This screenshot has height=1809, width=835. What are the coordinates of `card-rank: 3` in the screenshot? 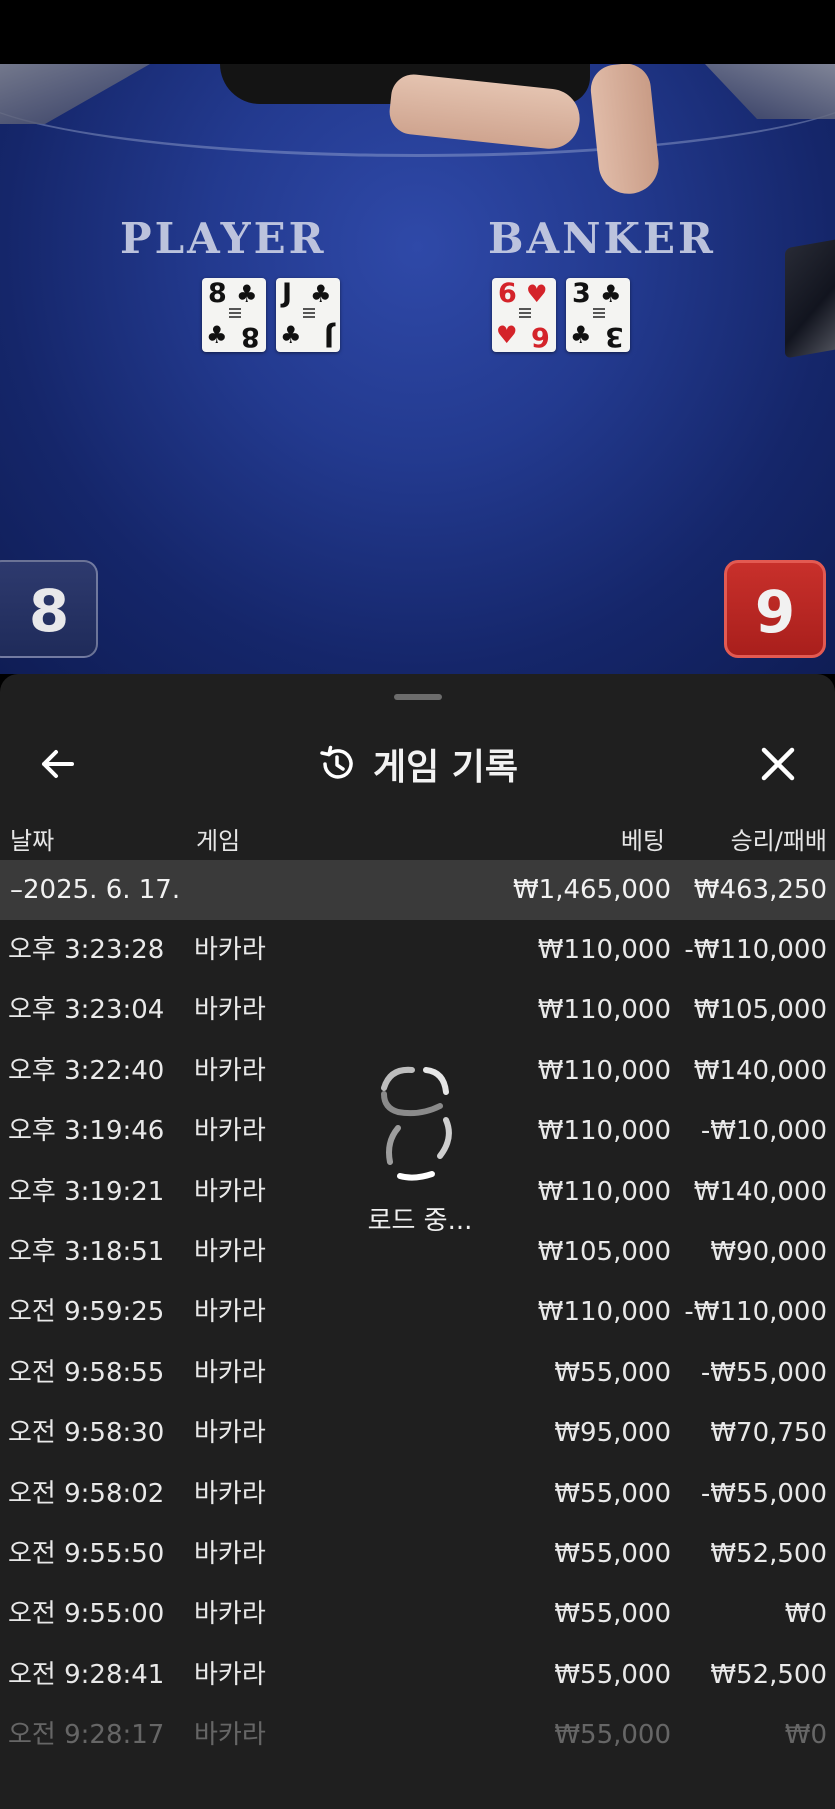 It's located at (581, 293).